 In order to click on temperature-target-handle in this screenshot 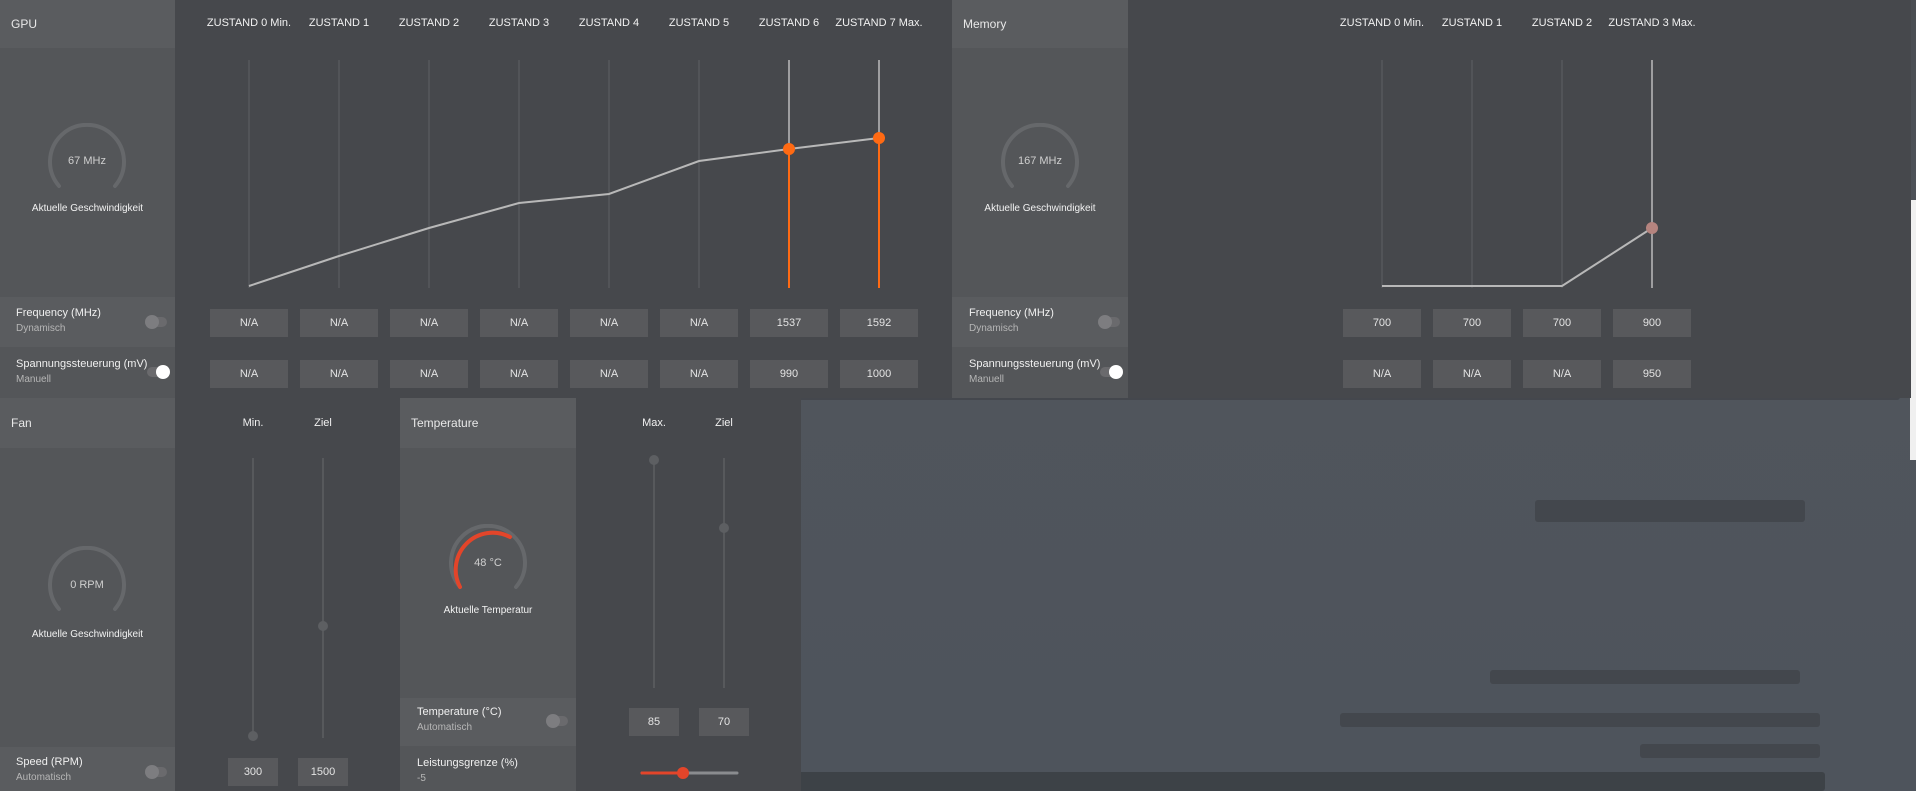, I will do `click(724, 528)`.